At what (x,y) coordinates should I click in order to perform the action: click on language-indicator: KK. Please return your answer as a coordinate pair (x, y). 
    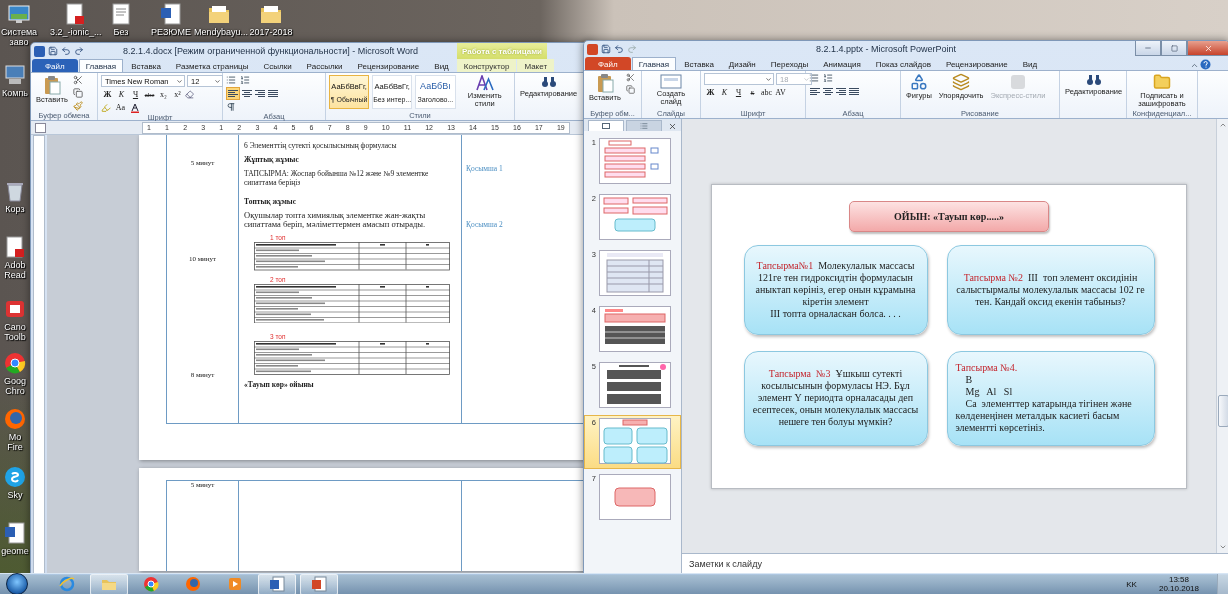
    Looking at the image, I should click on (1131, 584).